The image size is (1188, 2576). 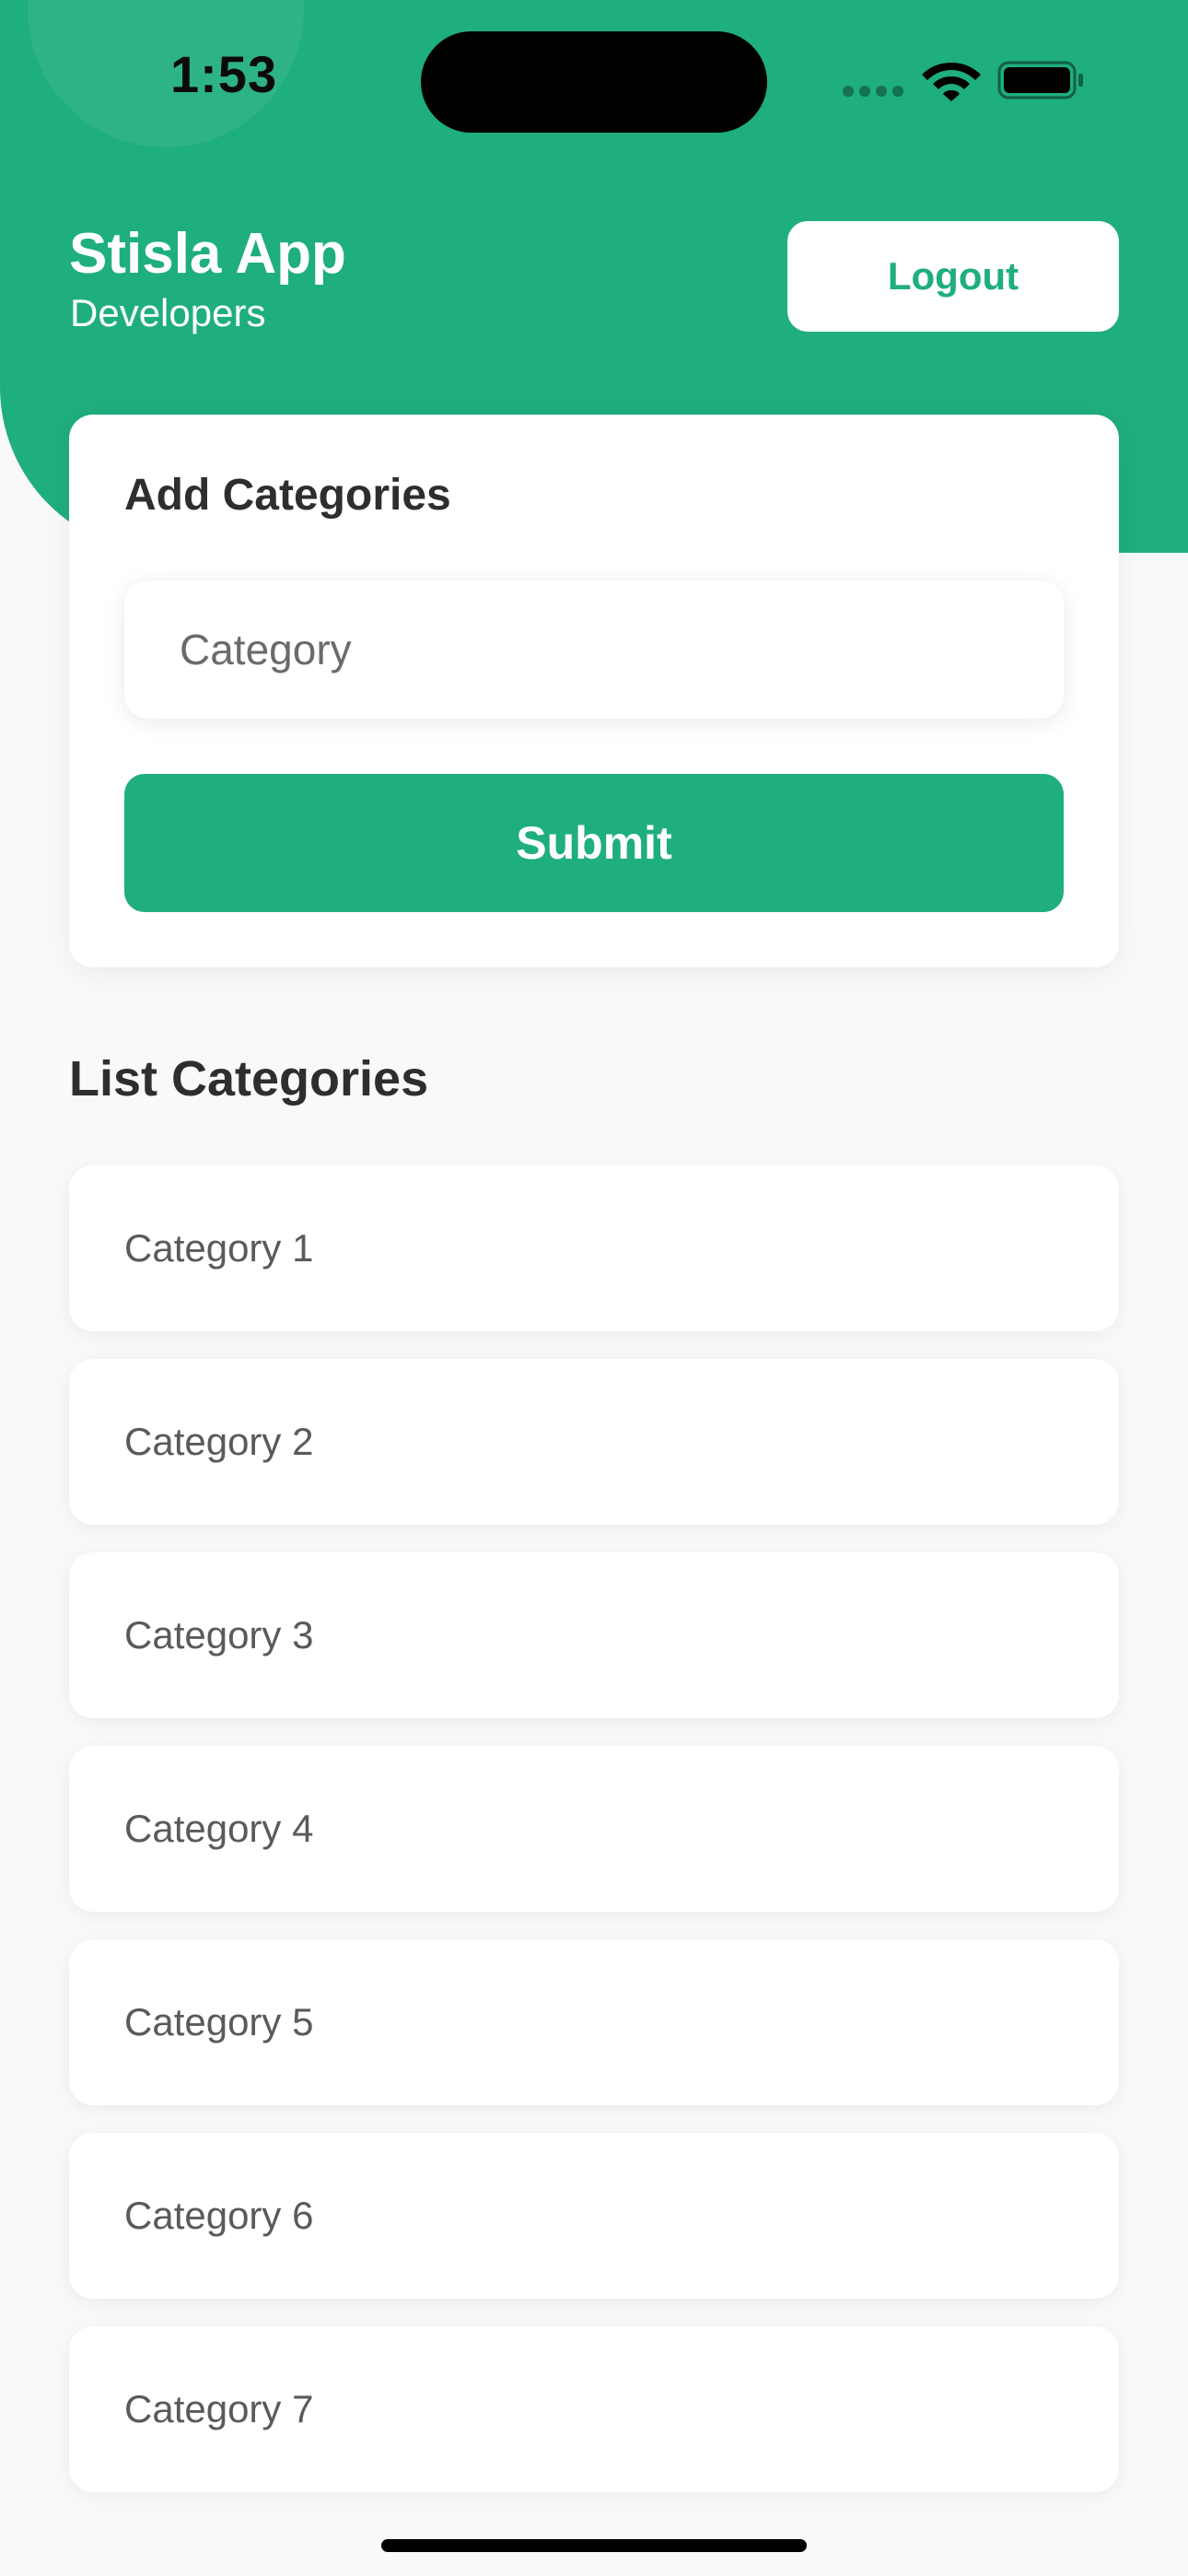 What do you see at coordinates (873, 91) in the screenshot?
I see `cellular-signal-icon` at bounding box center [873, 91].